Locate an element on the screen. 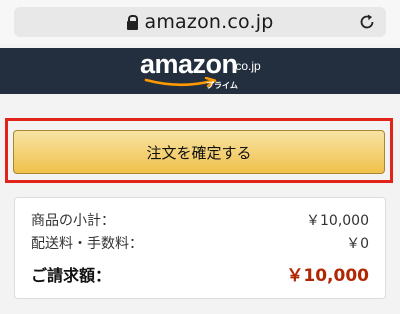  total-row: ご請求額： ￥10,000 is located at coordinates (200, 274).